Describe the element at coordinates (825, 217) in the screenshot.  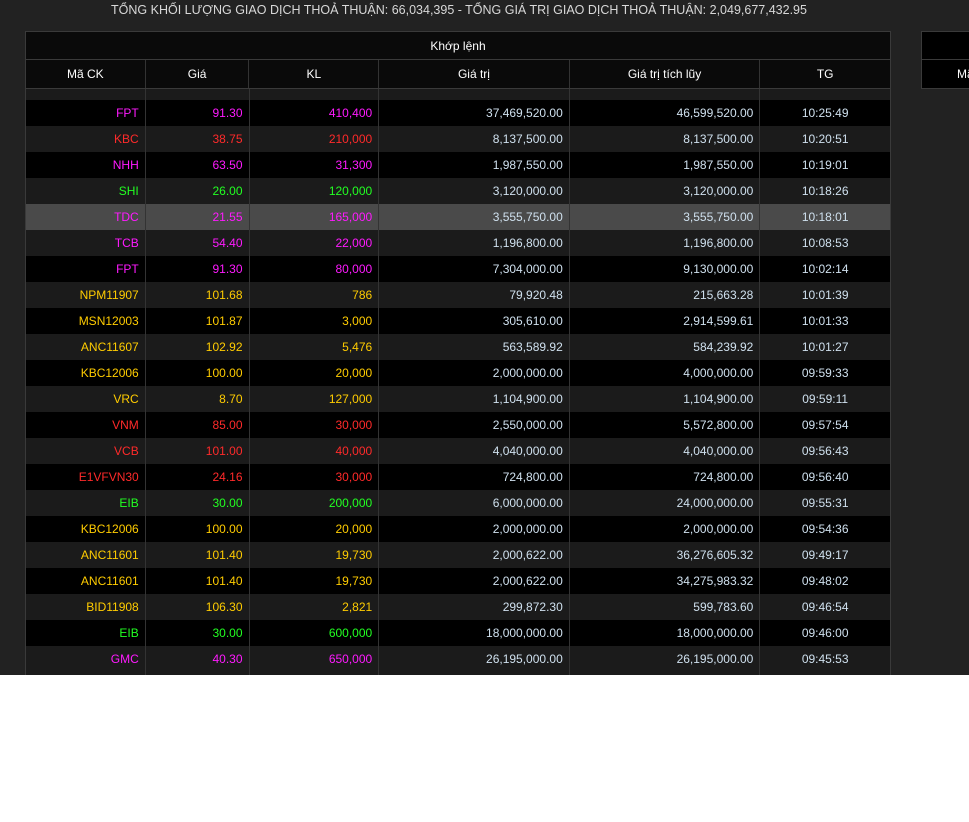
I see `cell-time: 10:18:01` at that location.